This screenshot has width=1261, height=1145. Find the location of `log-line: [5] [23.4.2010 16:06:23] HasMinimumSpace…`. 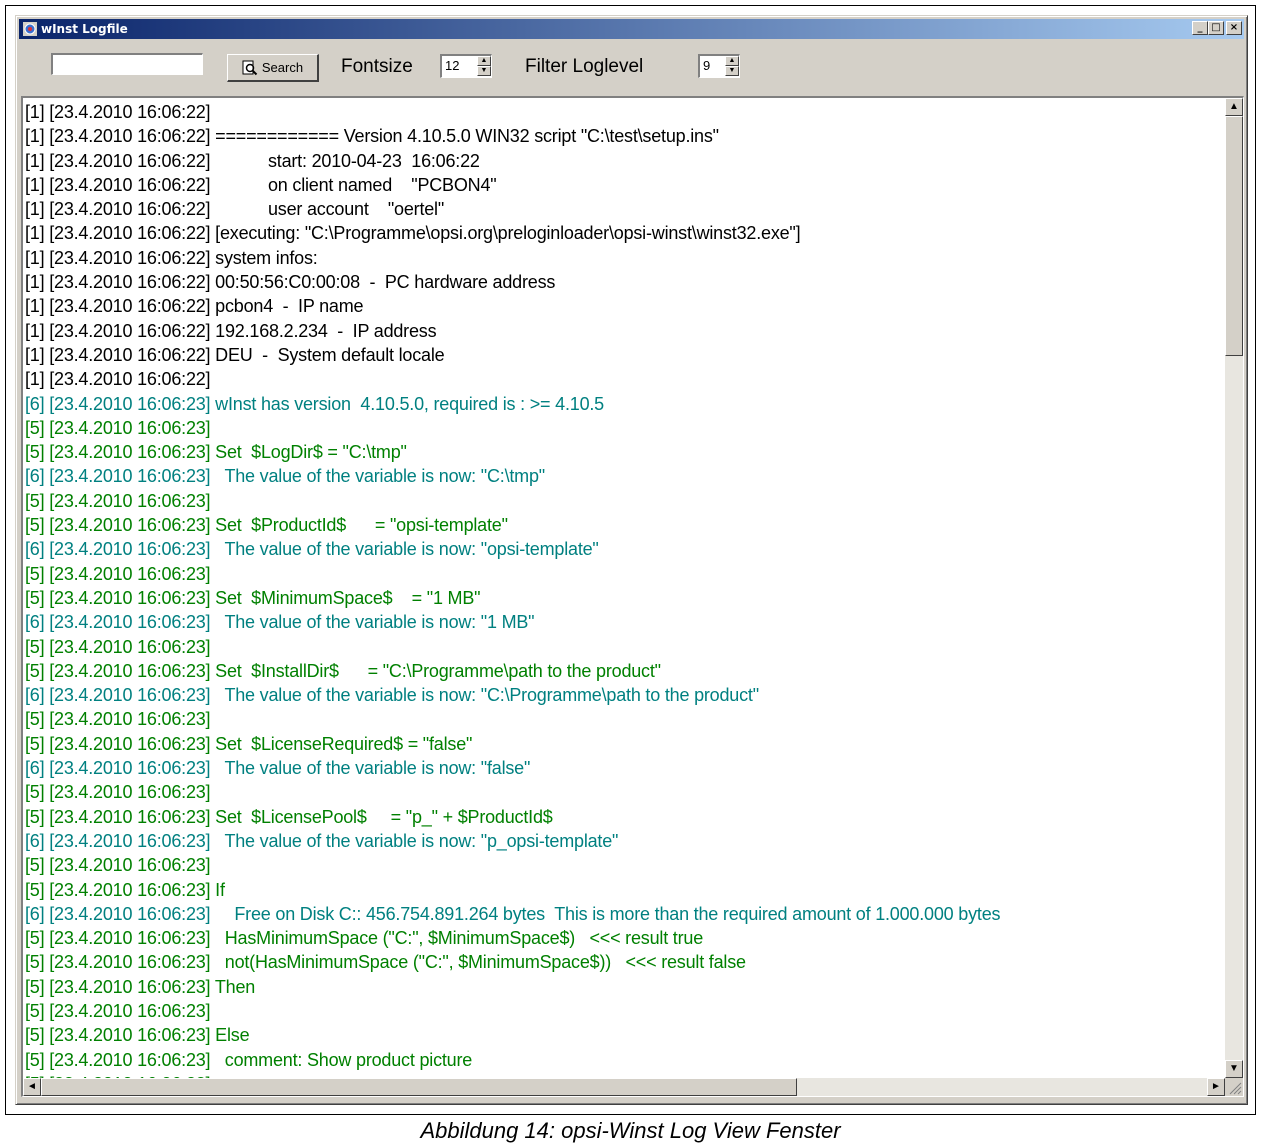

log-line: [5] [23.4.2010 16:06:23] HasMinimumSpace… is located at coordinates (364, 938).